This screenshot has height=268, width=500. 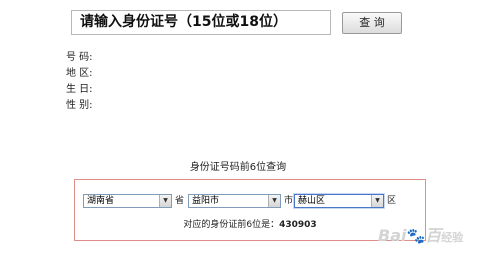 I want to click on paw-icon: 🐾, so click(x=416, y=236).